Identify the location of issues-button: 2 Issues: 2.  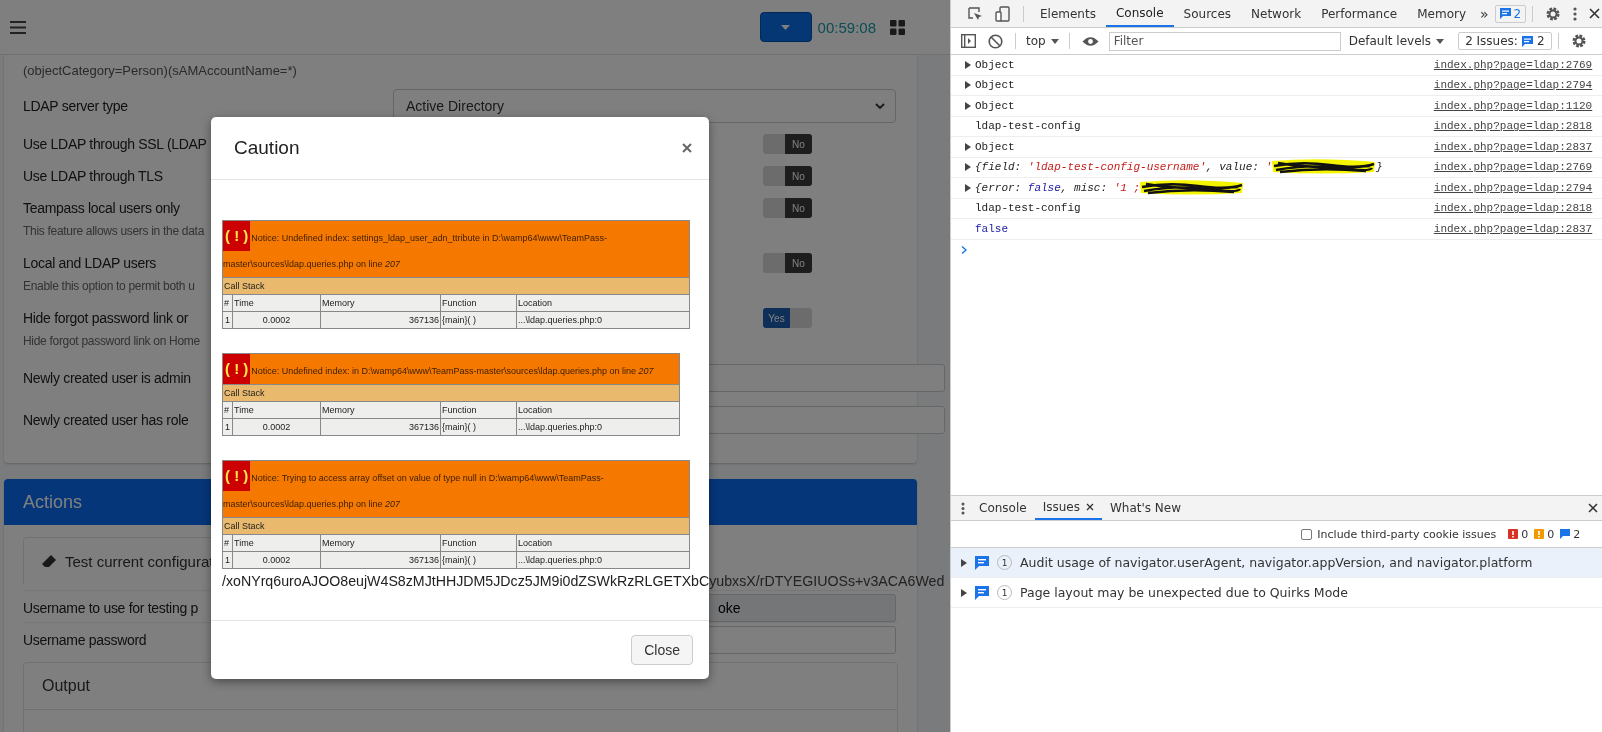
(1505, 41).